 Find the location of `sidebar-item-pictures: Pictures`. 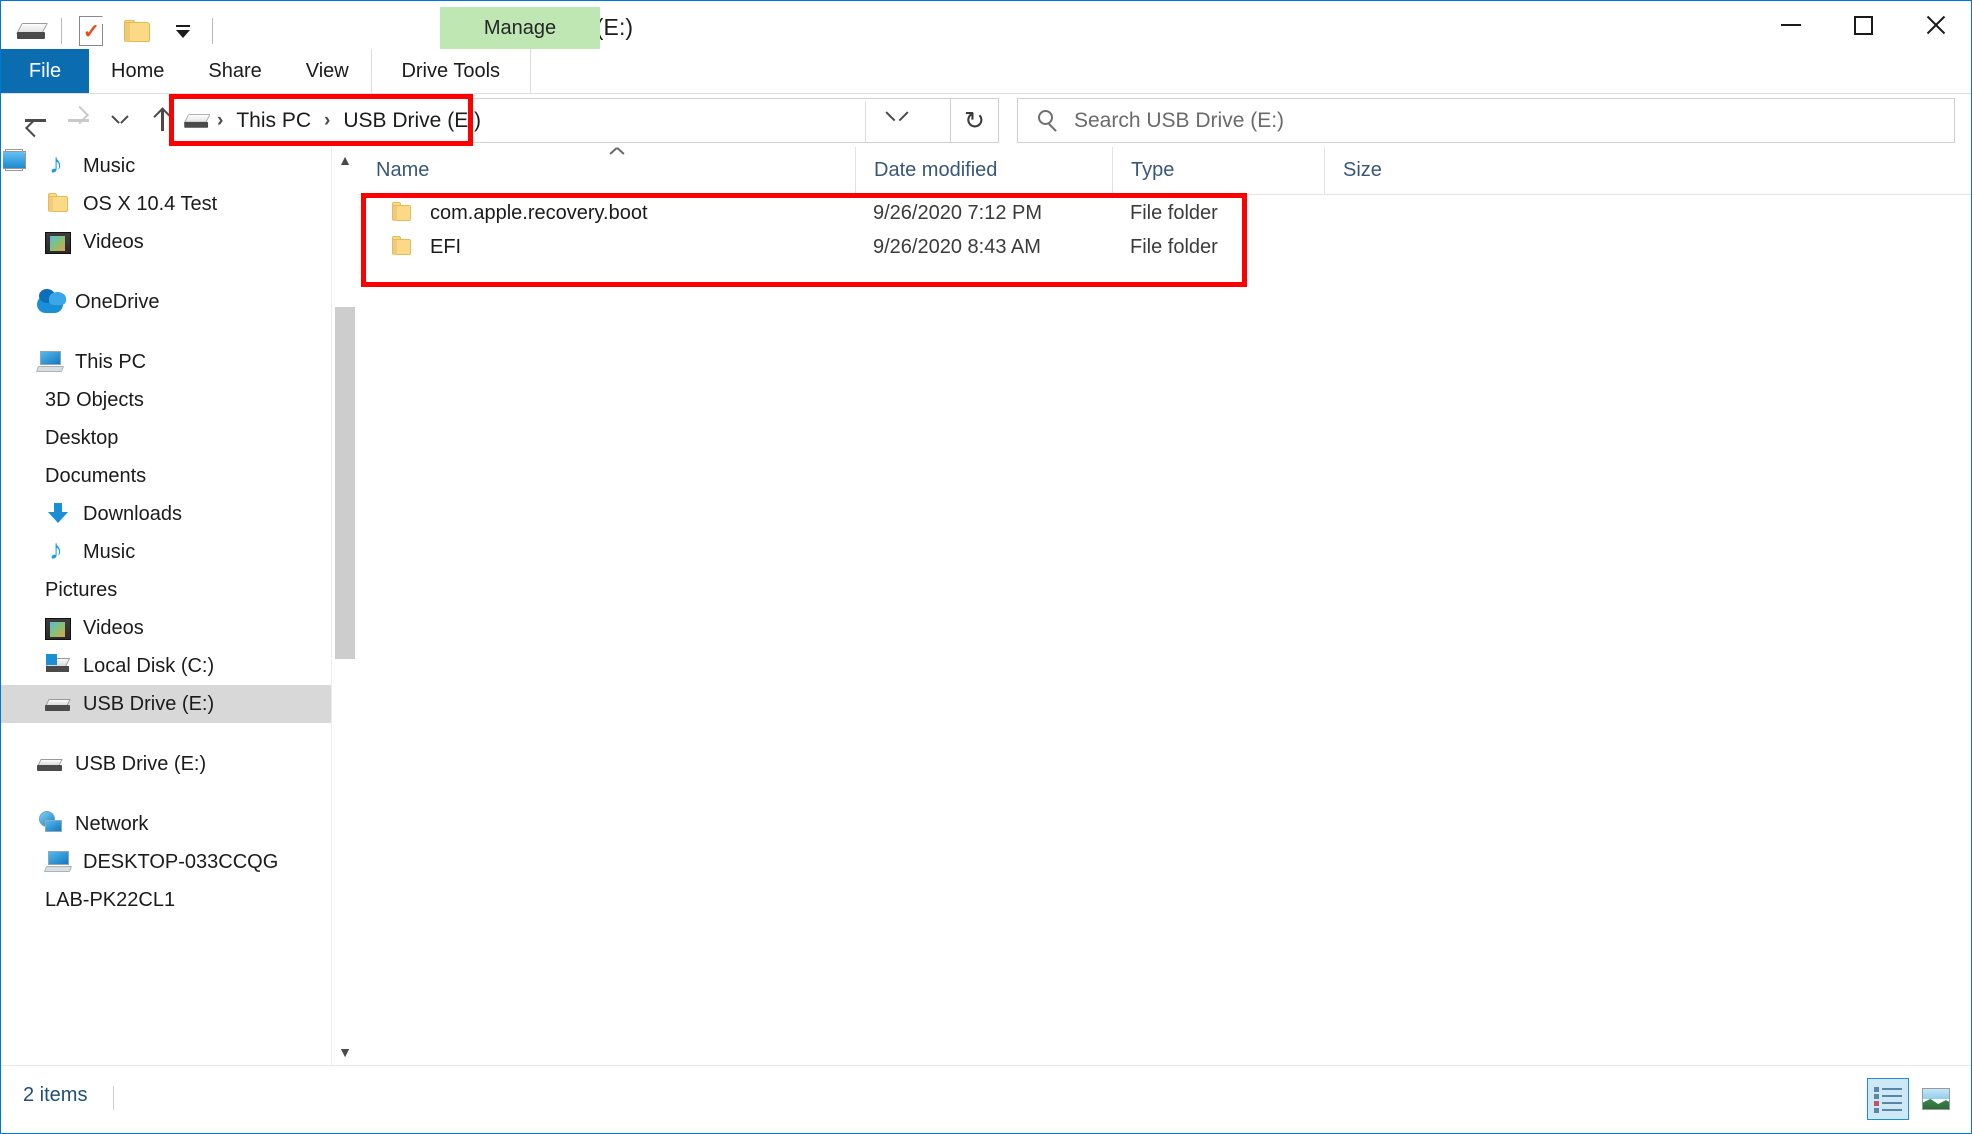

sidebar-item-pictures: Pictures is located at coordinates (166, 380).